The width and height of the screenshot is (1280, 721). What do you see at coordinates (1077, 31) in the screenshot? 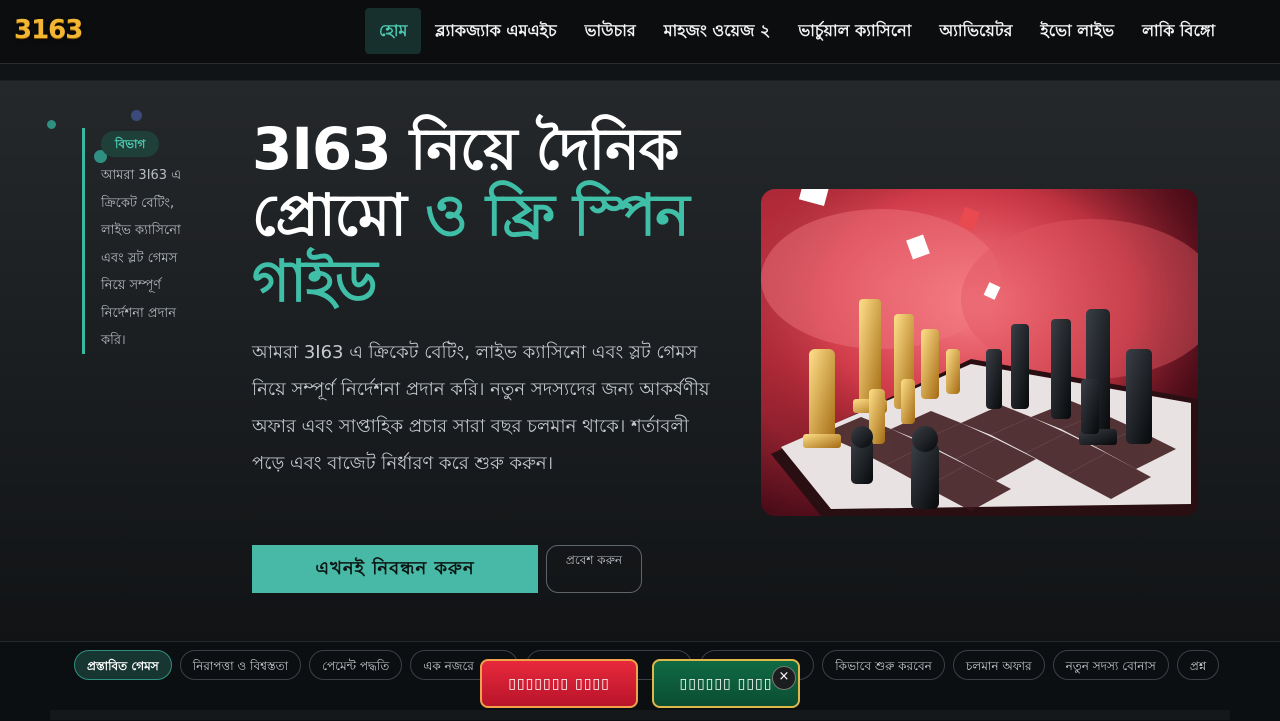
I see `nav-item-evo-live: ইভো লাইভ` at bounding box center [1077, 31].